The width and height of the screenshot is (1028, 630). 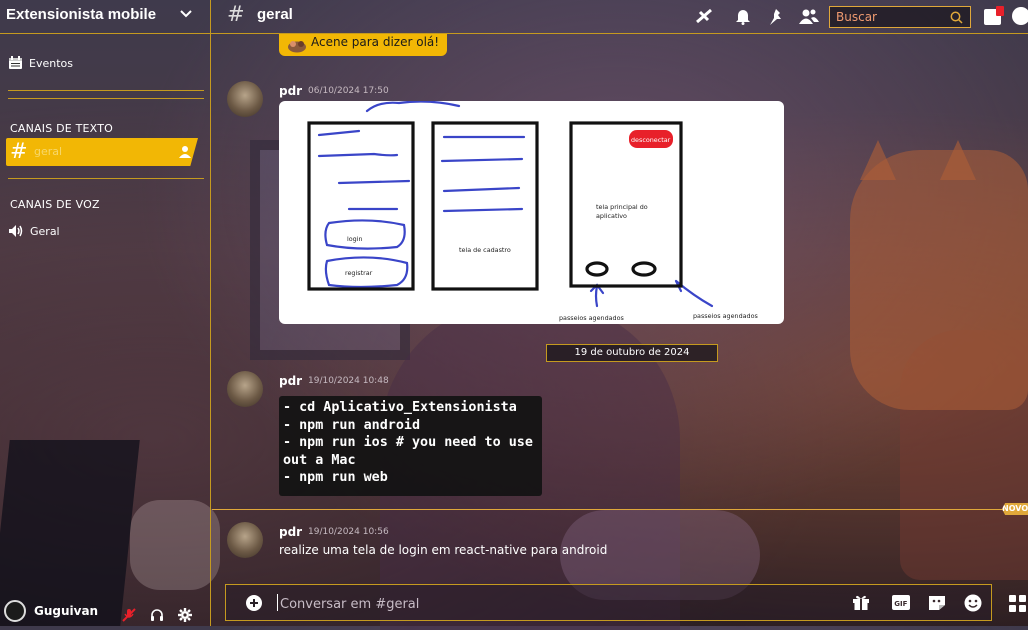 What do you see at coordinates (1015, 509) in the screenshot?
I see `new-badge: NOVO` at bounding box center [1015, 509].